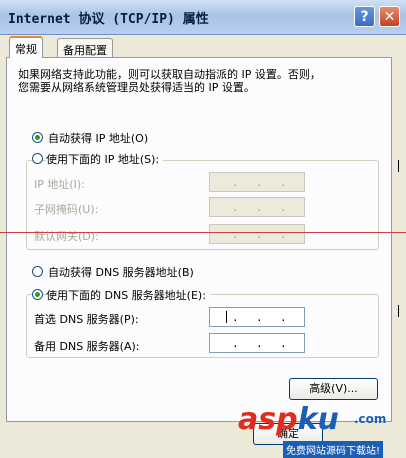 The image size is (406, 458). I want to click on auto-ip-label: 自动获得 IP 地址(O), so click(98, 138).